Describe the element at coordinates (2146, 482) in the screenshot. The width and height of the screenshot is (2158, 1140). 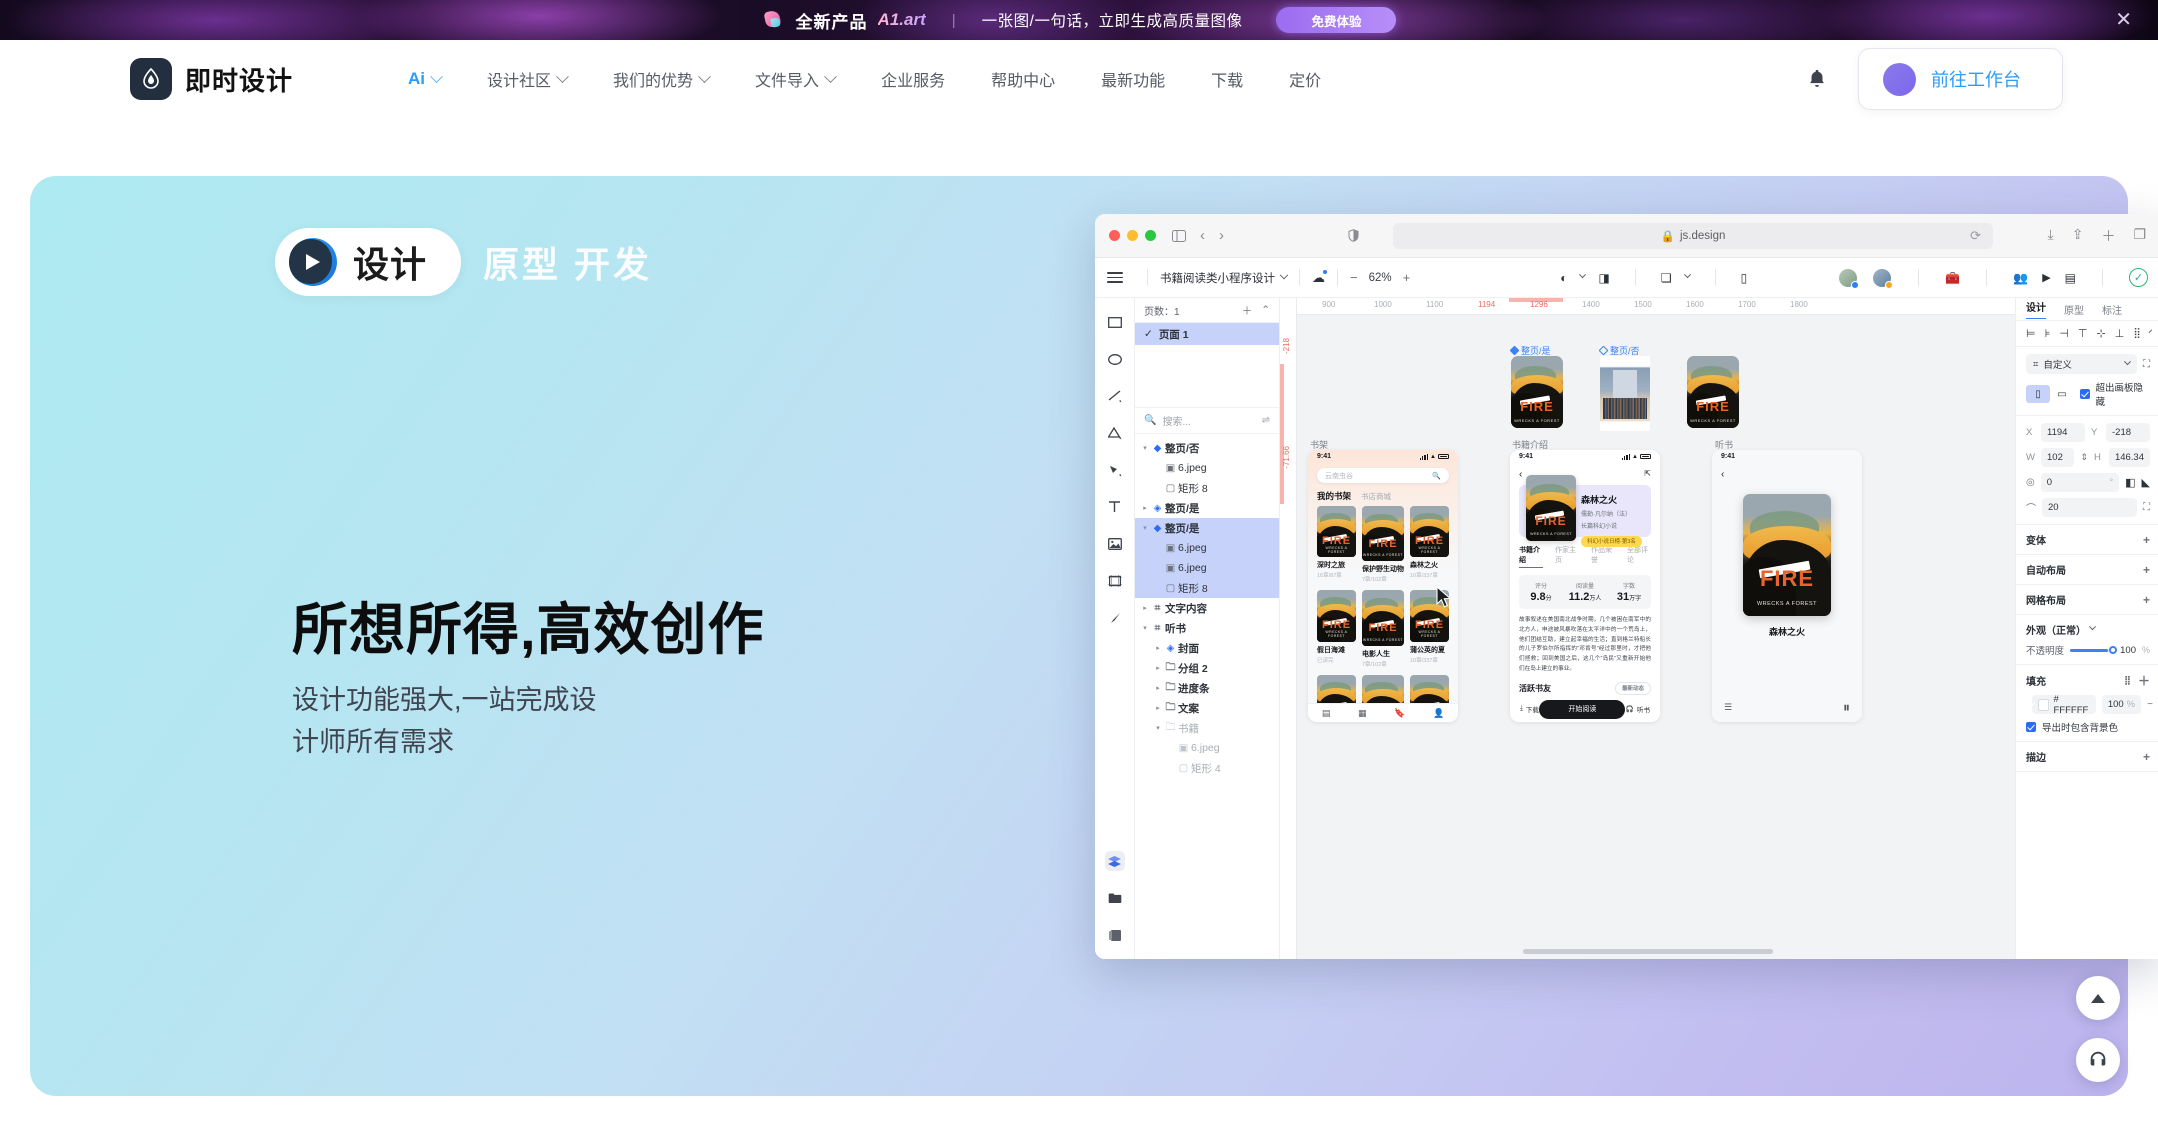
I see `flip-vertical-icon: ◣` at that location.